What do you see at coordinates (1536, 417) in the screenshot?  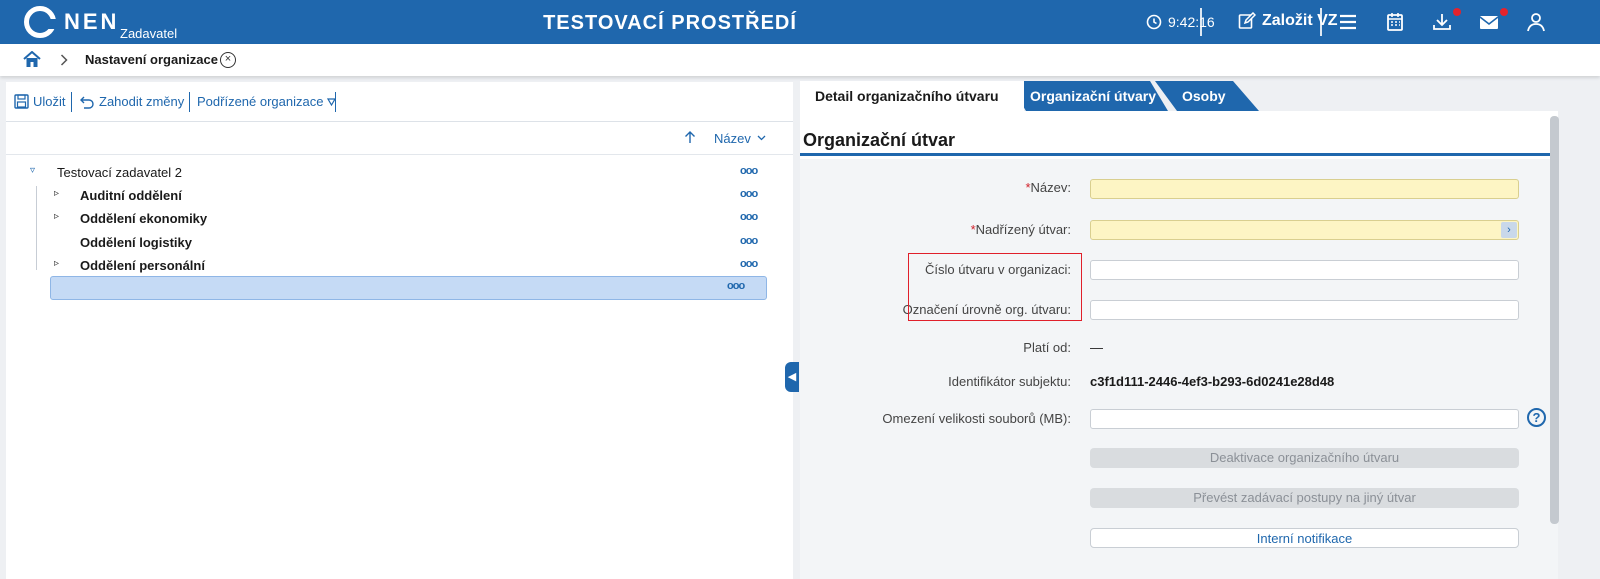 I see `help-icon: ?` at bounding box center [1536, 417].